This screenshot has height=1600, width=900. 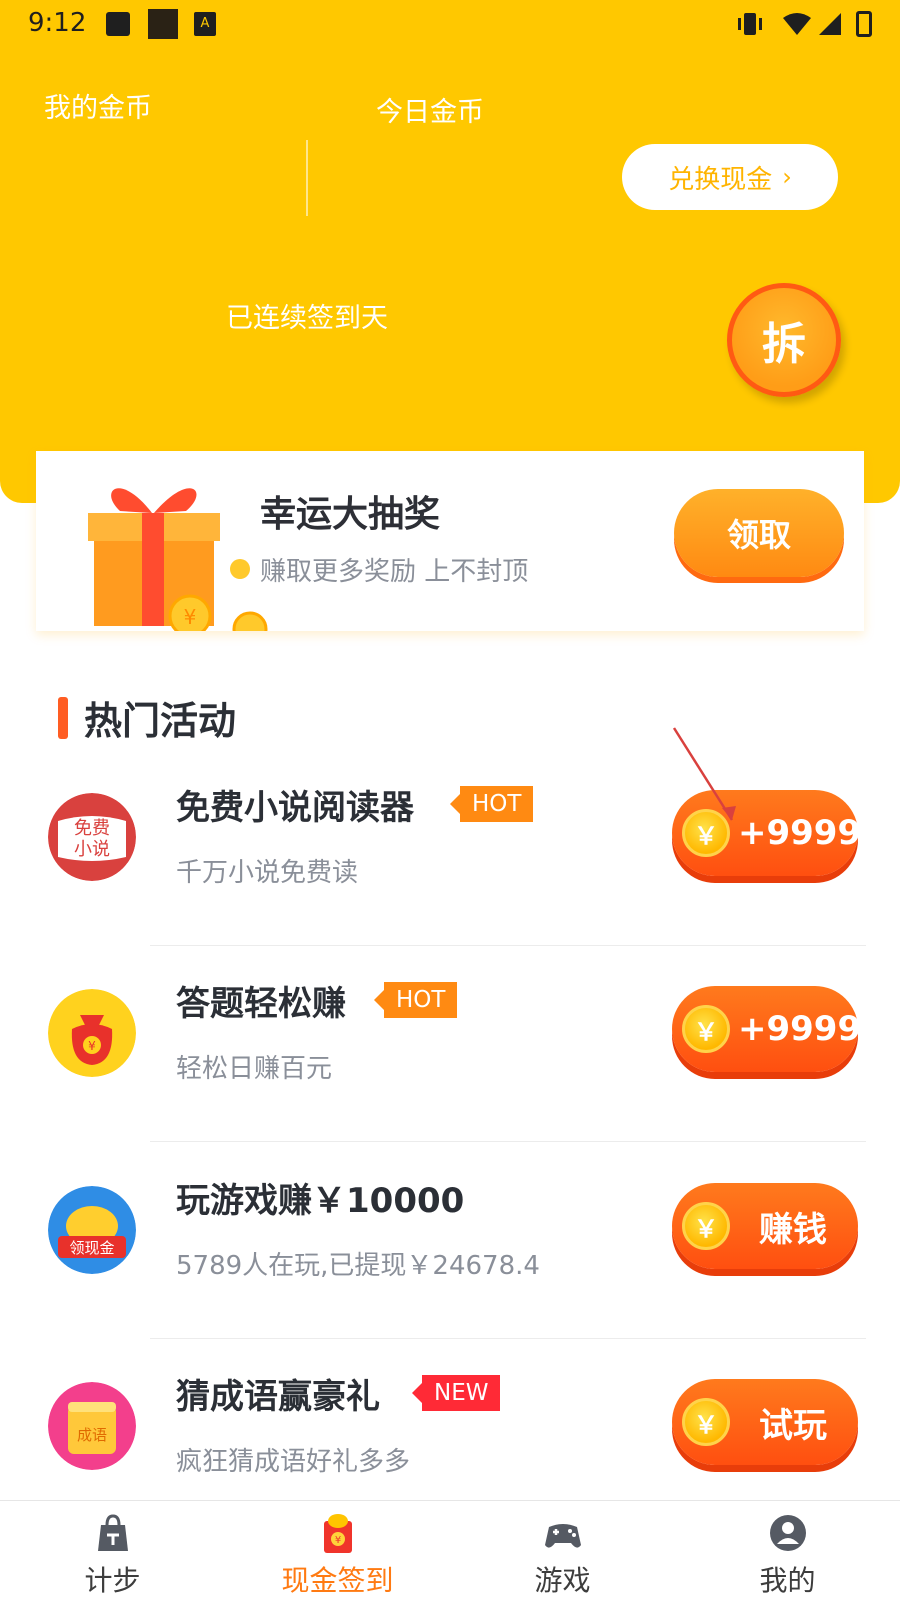 I want to click on activity-row-game: 领现金 玩游戏赚￥10000 5789人在玩,已提现￥24678.4 ￥ 赚钱, so click(x=450, y=1241).